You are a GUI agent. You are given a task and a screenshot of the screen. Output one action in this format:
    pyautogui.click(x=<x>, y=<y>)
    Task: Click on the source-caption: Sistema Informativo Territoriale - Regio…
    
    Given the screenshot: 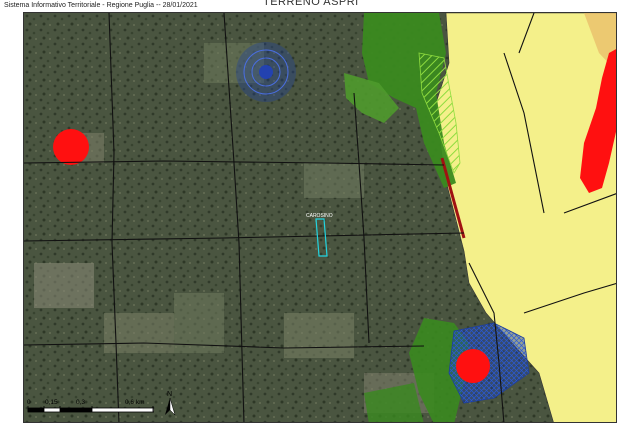 What is the action you would take?
    pyautogui.click(x=101, y=5)
    